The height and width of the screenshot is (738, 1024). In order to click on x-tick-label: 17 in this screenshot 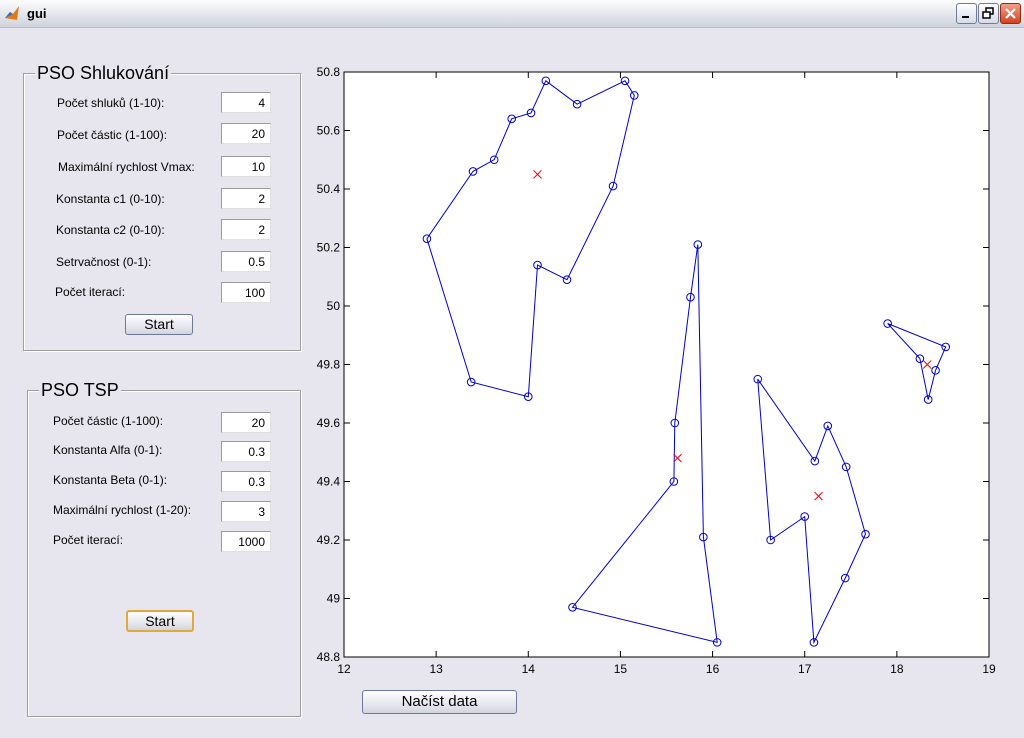, I will do `click(805, 669)`.